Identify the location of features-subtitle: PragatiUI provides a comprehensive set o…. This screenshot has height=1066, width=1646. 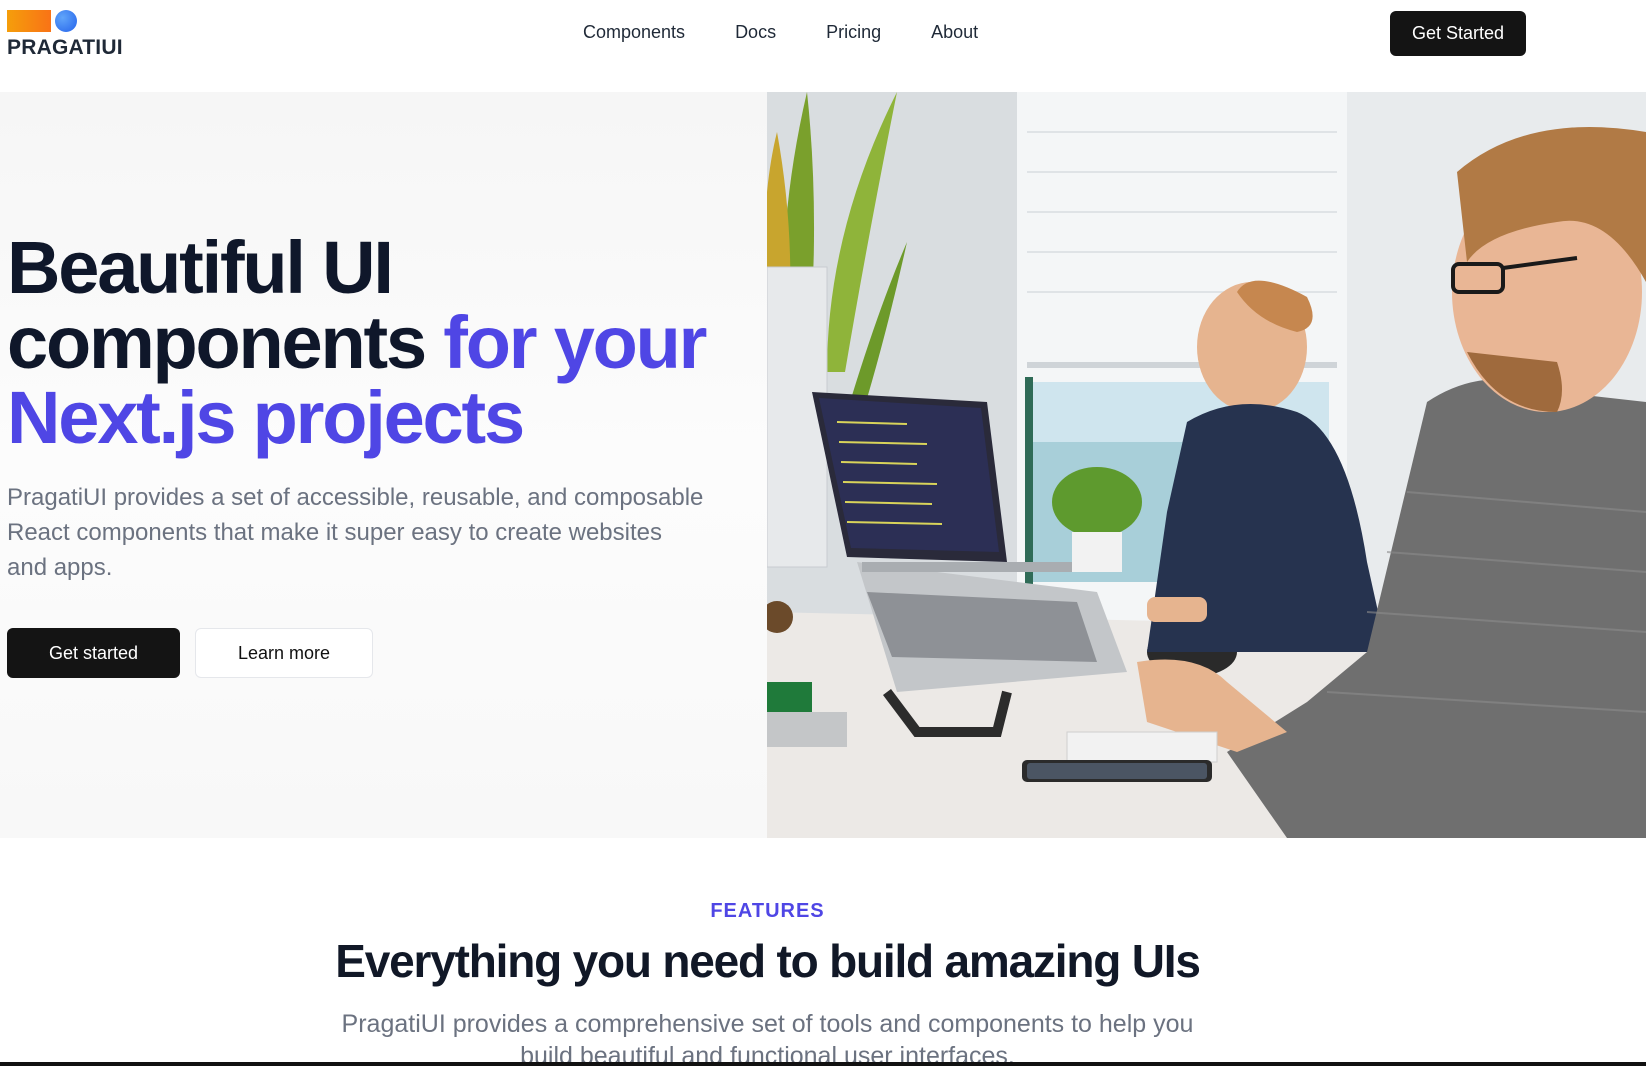
(767, 1038).